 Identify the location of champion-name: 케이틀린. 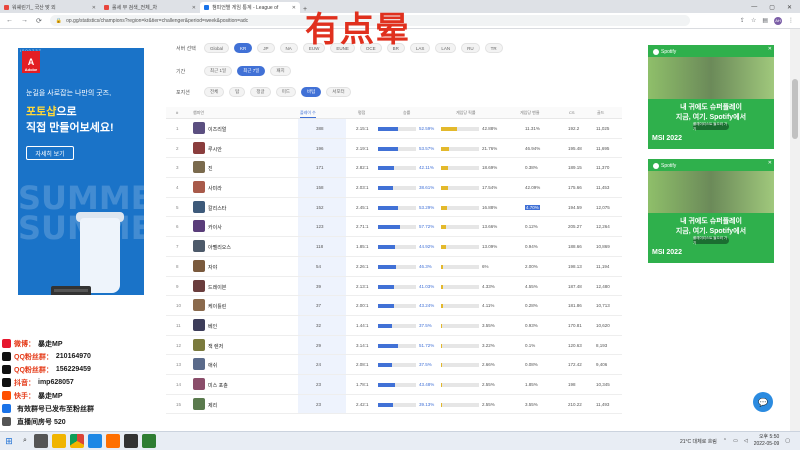
(217, 306).